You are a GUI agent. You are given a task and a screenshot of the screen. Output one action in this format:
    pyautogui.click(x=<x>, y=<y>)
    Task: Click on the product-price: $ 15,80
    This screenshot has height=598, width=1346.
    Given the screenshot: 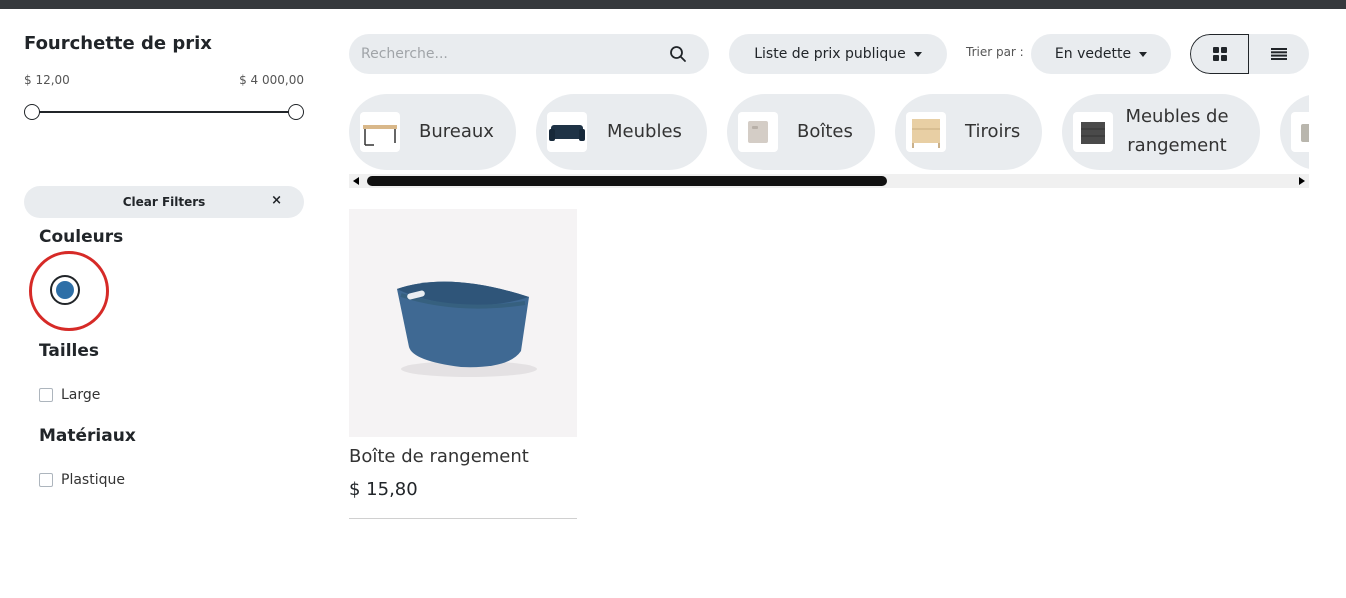 What is the action you would take?
    pyautogui.click(x=383, y=489)
    